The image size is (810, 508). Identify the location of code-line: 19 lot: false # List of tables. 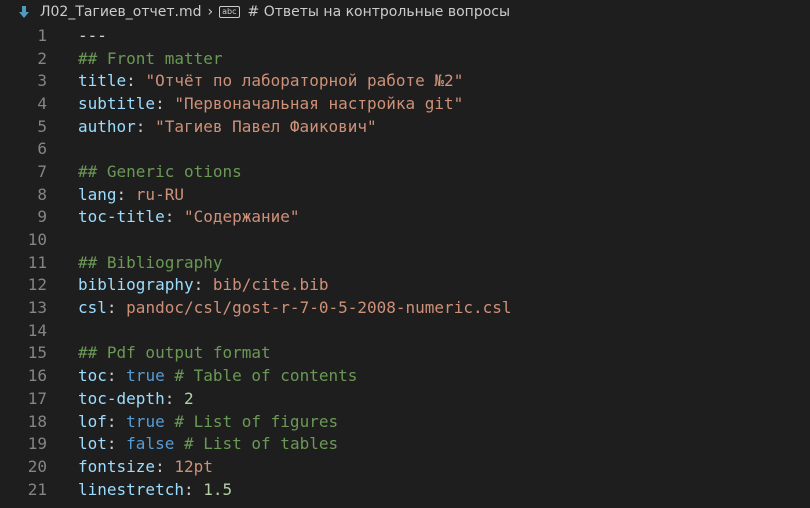
(405, 443).